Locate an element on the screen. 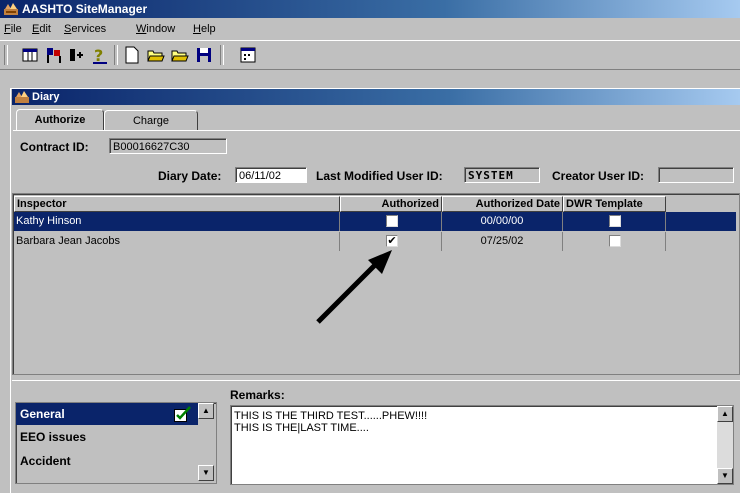  scroll-up-icon: ▲ is located at coordinates (206, 411).